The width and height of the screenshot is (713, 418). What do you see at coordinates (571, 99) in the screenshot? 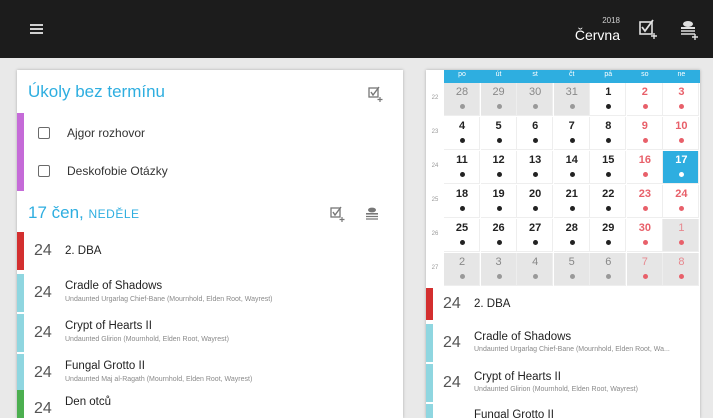
I see `calendar-day-cell: 31` at bounding box center [571, 99].